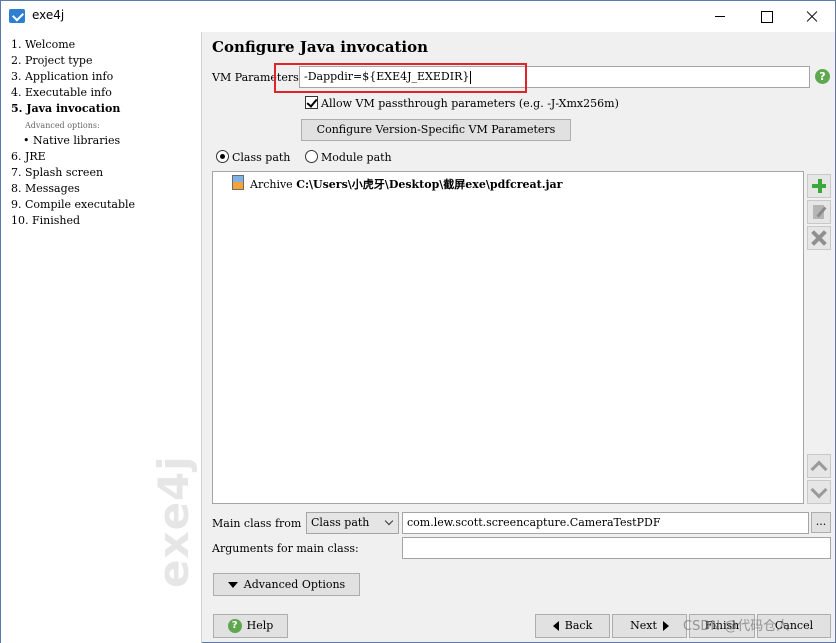 The height and width of the screenshot is (643, 836). Describe the element at coordinates (257, 523) in the screenshot. I see `main-class-label: Main class from` at that location.